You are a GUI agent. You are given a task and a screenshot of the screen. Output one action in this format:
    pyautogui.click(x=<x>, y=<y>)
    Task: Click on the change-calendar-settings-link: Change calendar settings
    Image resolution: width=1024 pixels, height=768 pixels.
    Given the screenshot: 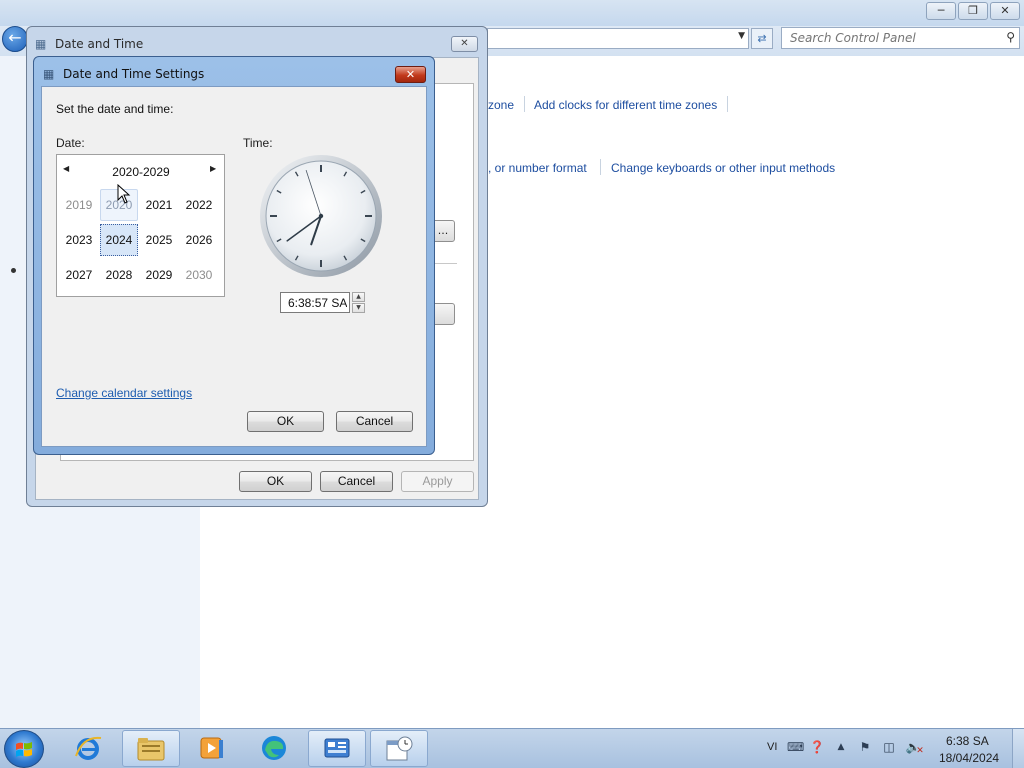 What is the action you would take?
    pyautogui.click(x=124, y=393)
    